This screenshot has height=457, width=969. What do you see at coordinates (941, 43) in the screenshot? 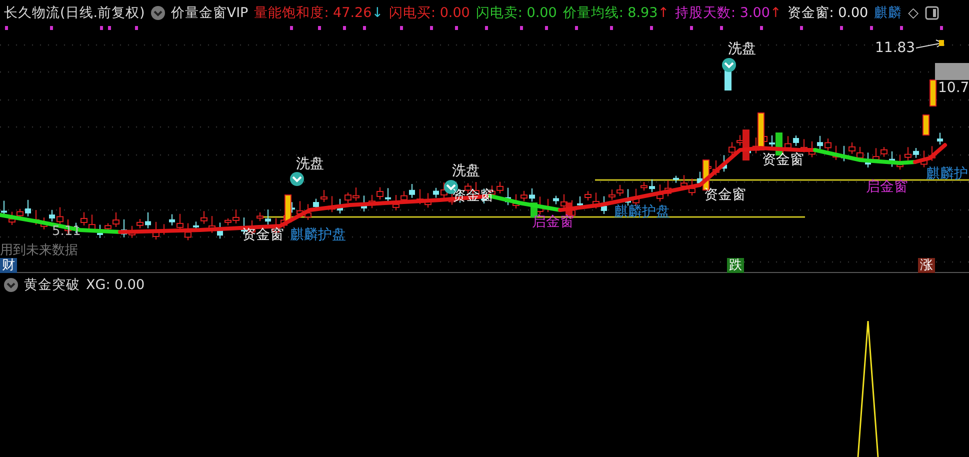
I see `high-marker` at bounding box center [941, 43].